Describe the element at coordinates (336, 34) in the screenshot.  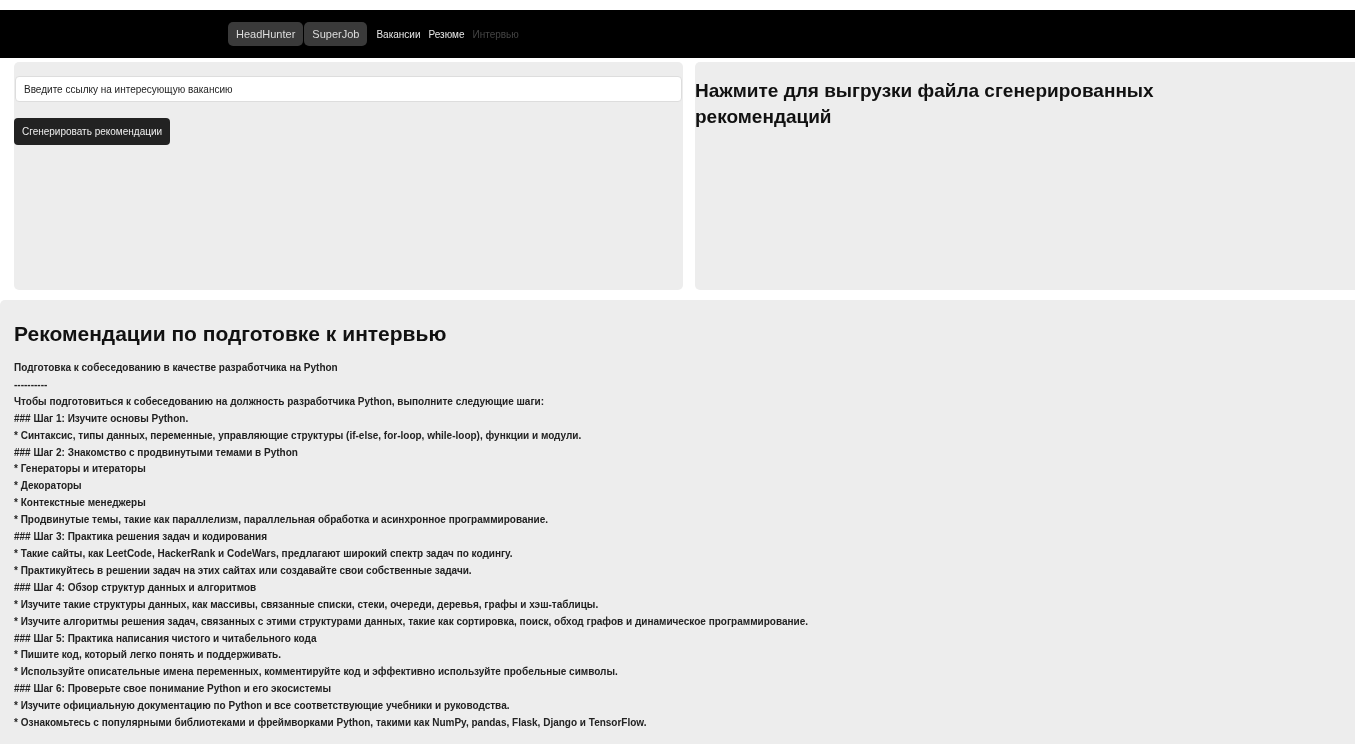
I see `source-tab: SuperJob` at that location.